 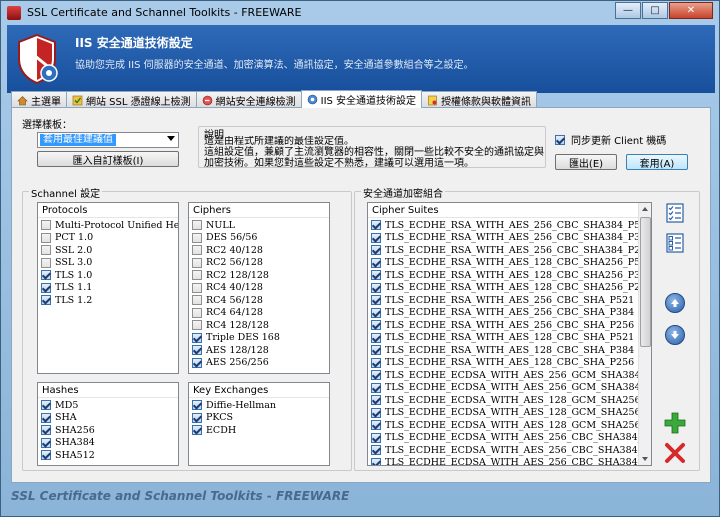 What do you see at coordinates (108, 250) in the screenshot?
I see `protocol-item: SSL 2.0` at bounding box center [108, 250].